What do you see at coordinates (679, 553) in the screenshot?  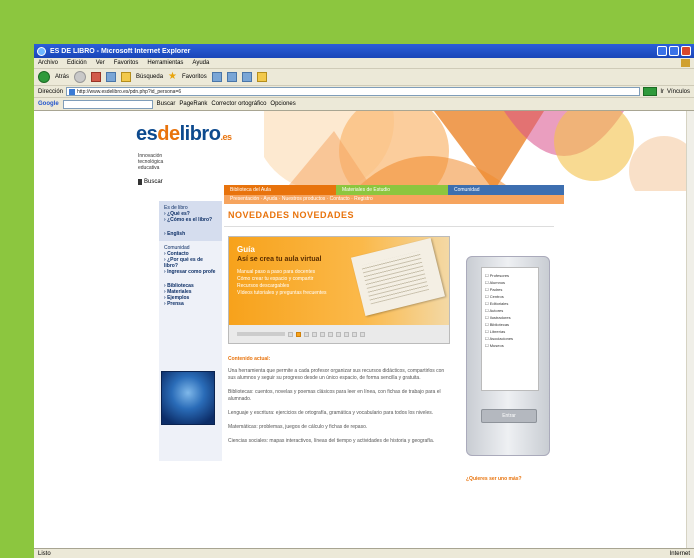 I see `zone-indicator: Internet` at bounding box center [679, 553].